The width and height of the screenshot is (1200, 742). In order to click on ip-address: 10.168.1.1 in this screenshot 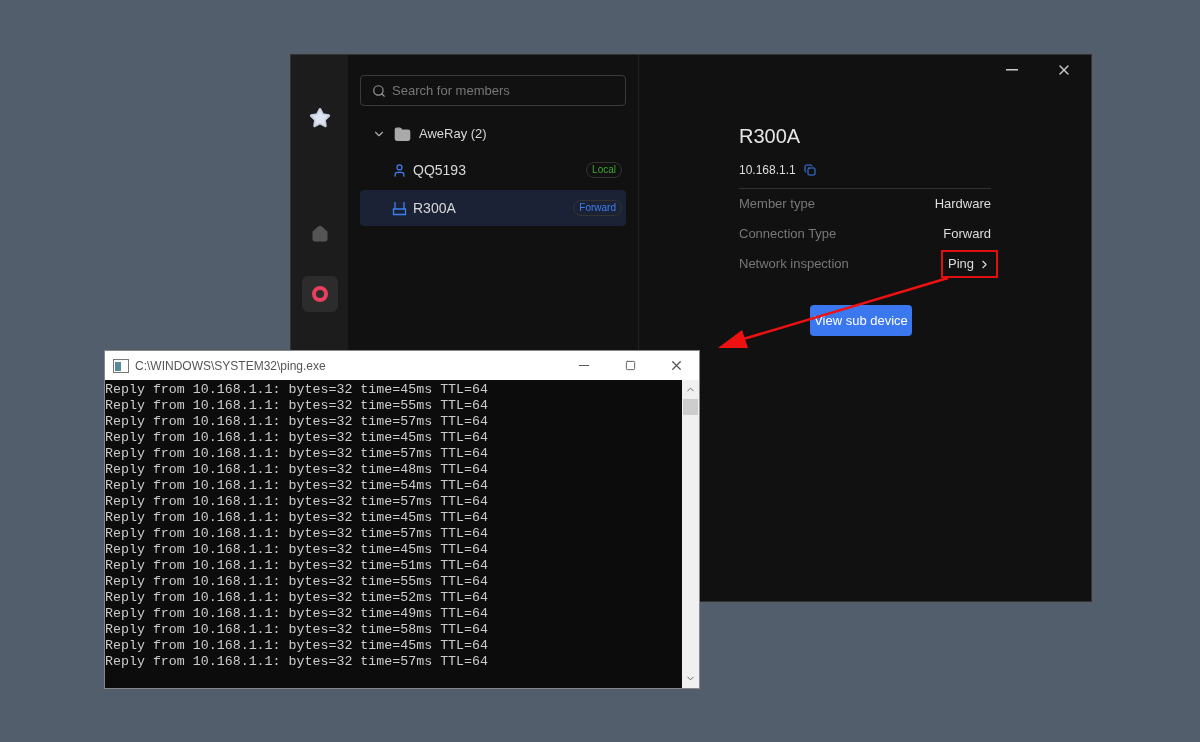, I will do `click(767, 170)`.